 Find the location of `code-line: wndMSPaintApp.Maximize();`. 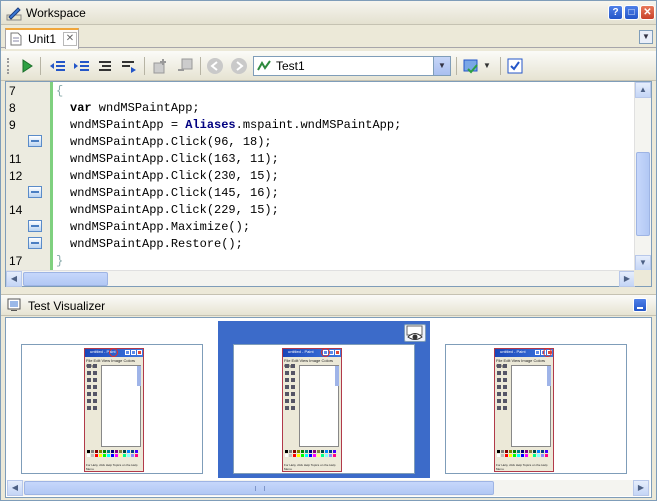

code-line: wndMSPaintApp.Maximize(); is located at coordinates (160, 227).